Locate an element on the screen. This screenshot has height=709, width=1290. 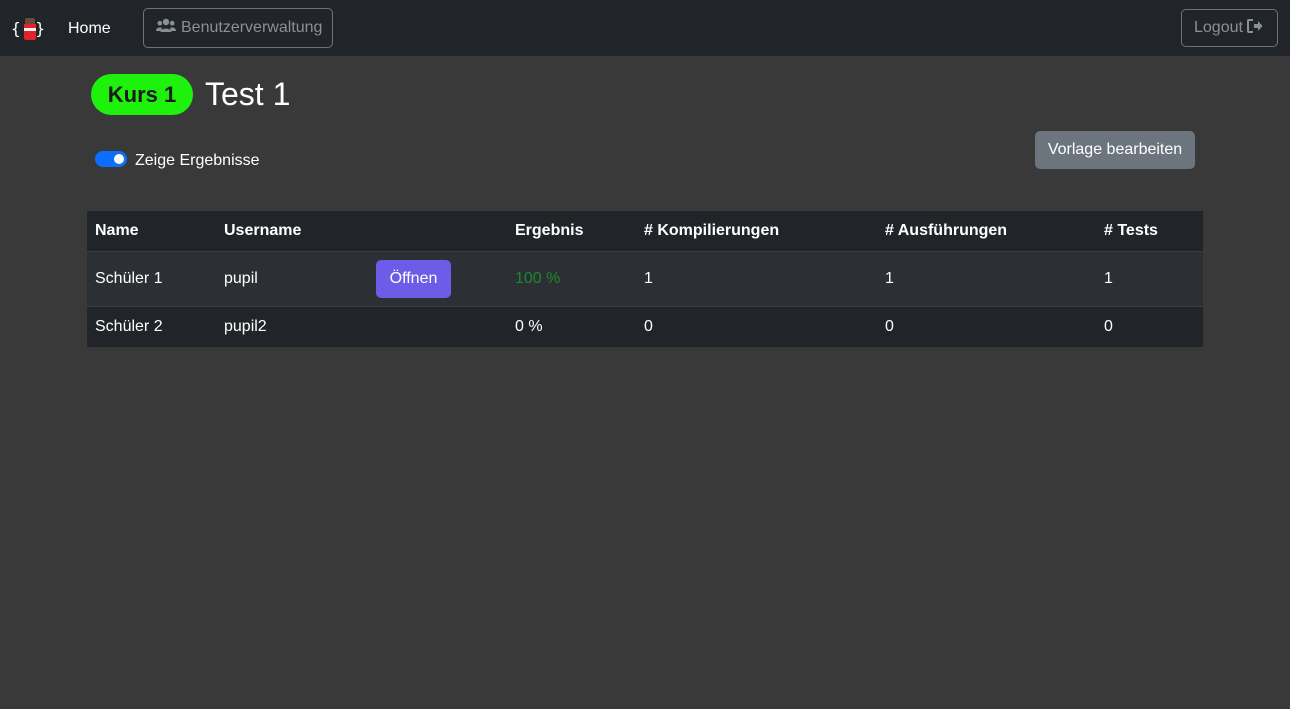
column-header-action is located at coordinates (434, 231).